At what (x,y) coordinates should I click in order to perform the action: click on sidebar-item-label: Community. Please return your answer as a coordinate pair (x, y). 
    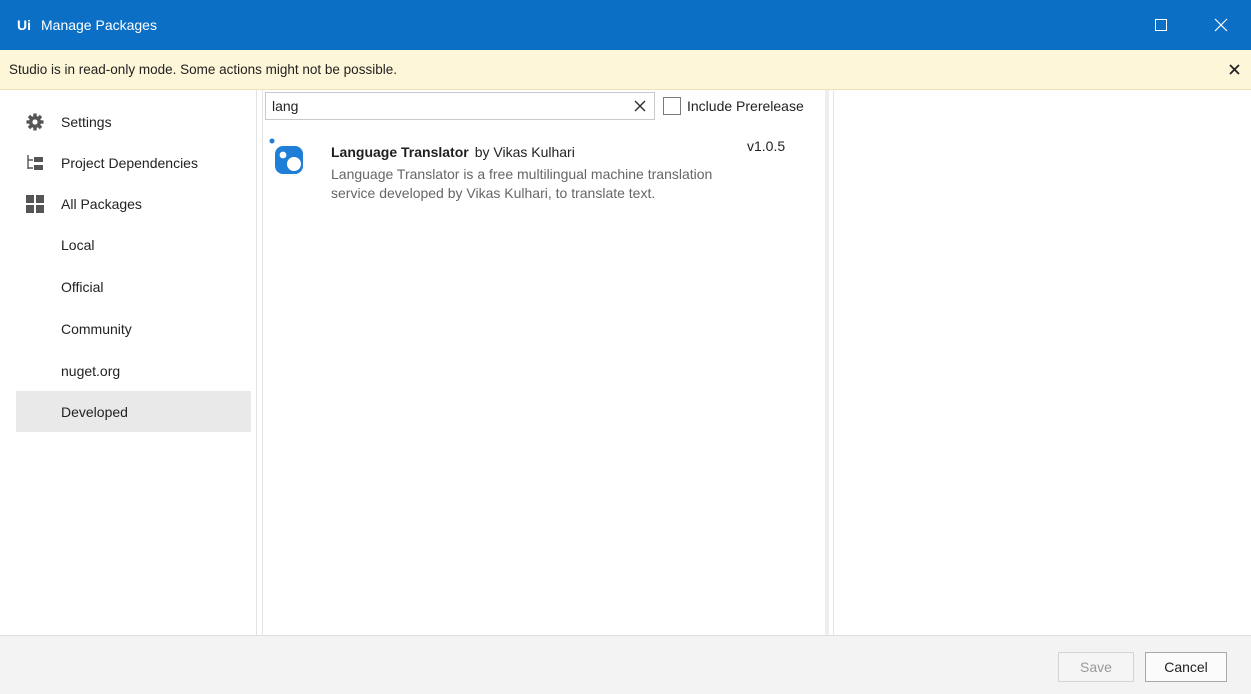
    Looking at the image, I should click on (96, 328).